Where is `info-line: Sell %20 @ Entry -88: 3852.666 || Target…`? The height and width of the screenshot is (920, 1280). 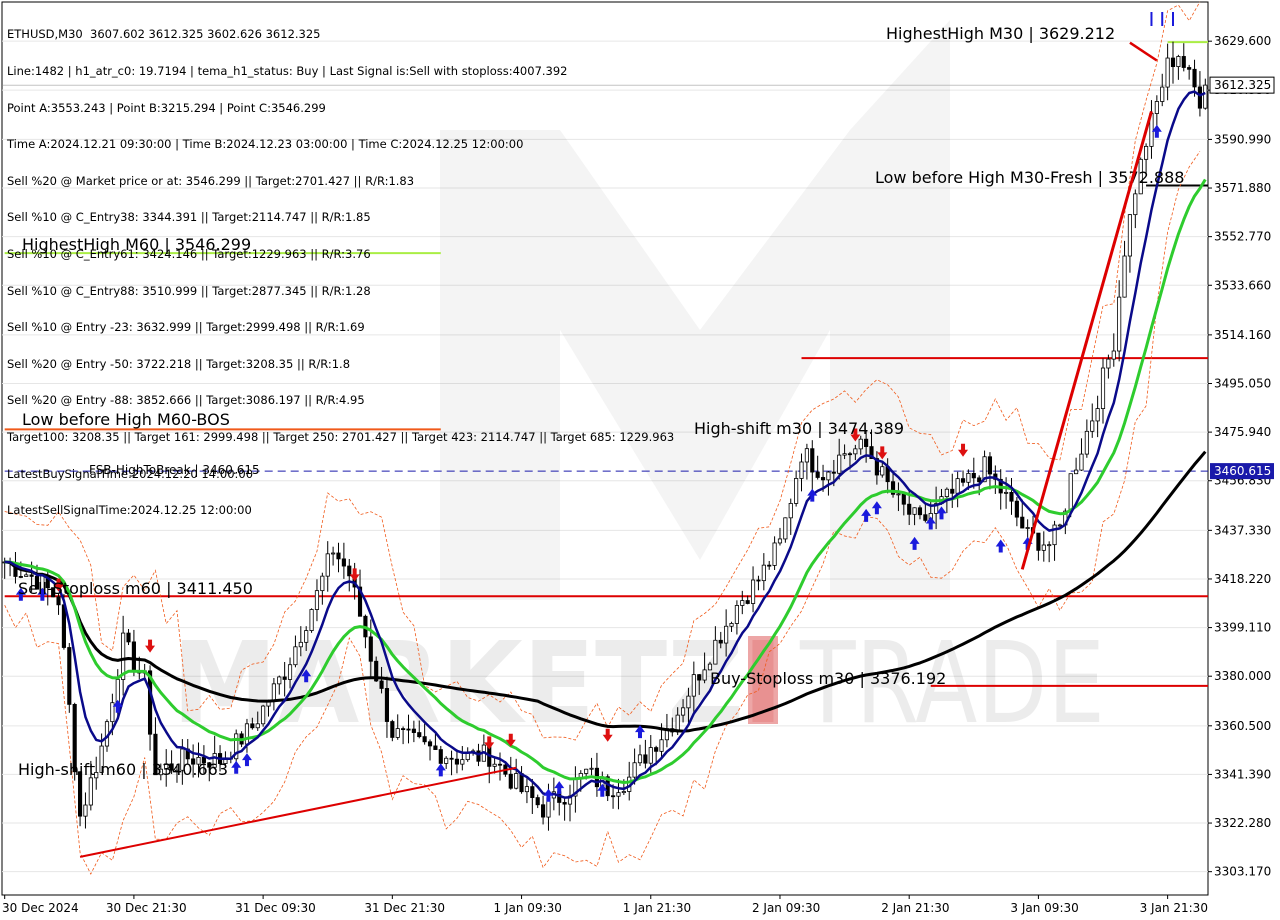 info-line: Sell %20 @ Entry -88: 3852.666 || Target… is located at coordinates (186, 400).